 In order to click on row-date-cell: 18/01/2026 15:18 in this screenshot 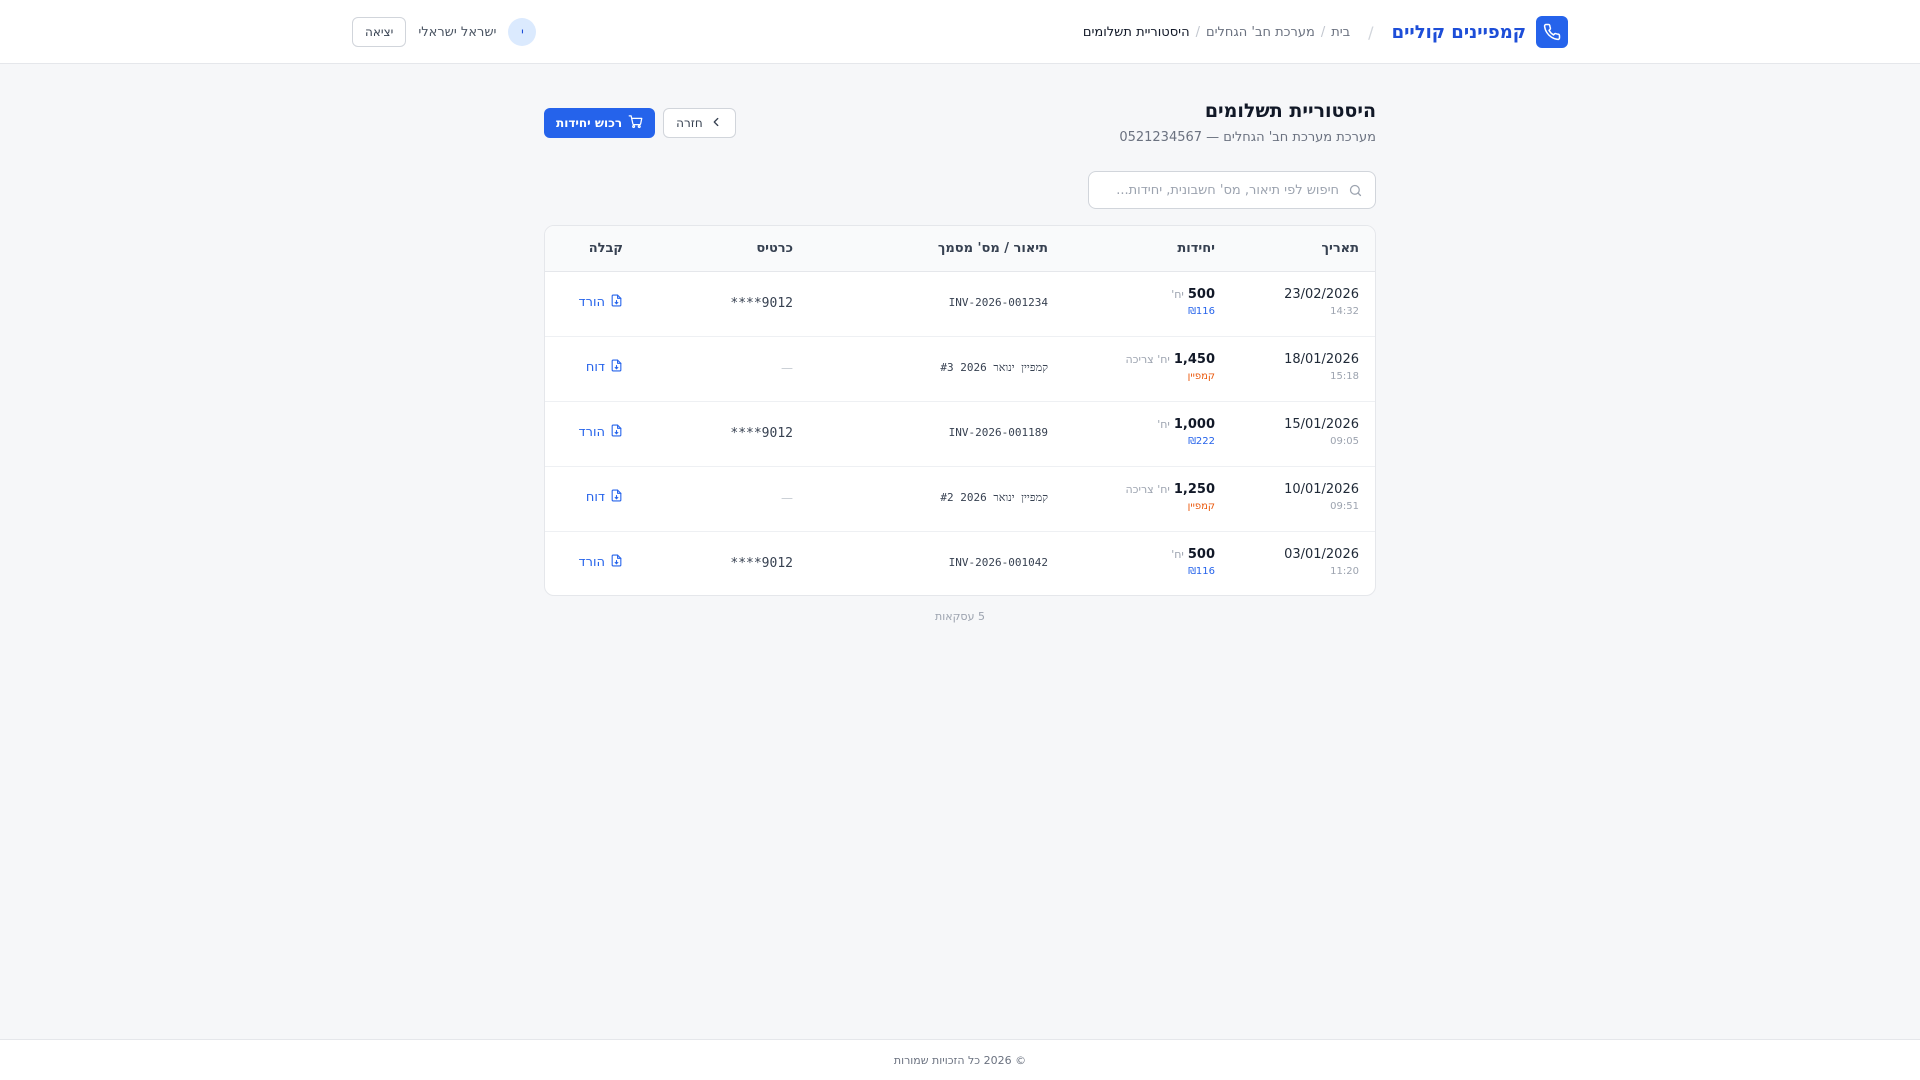, I will do `click(1321, 367)`.